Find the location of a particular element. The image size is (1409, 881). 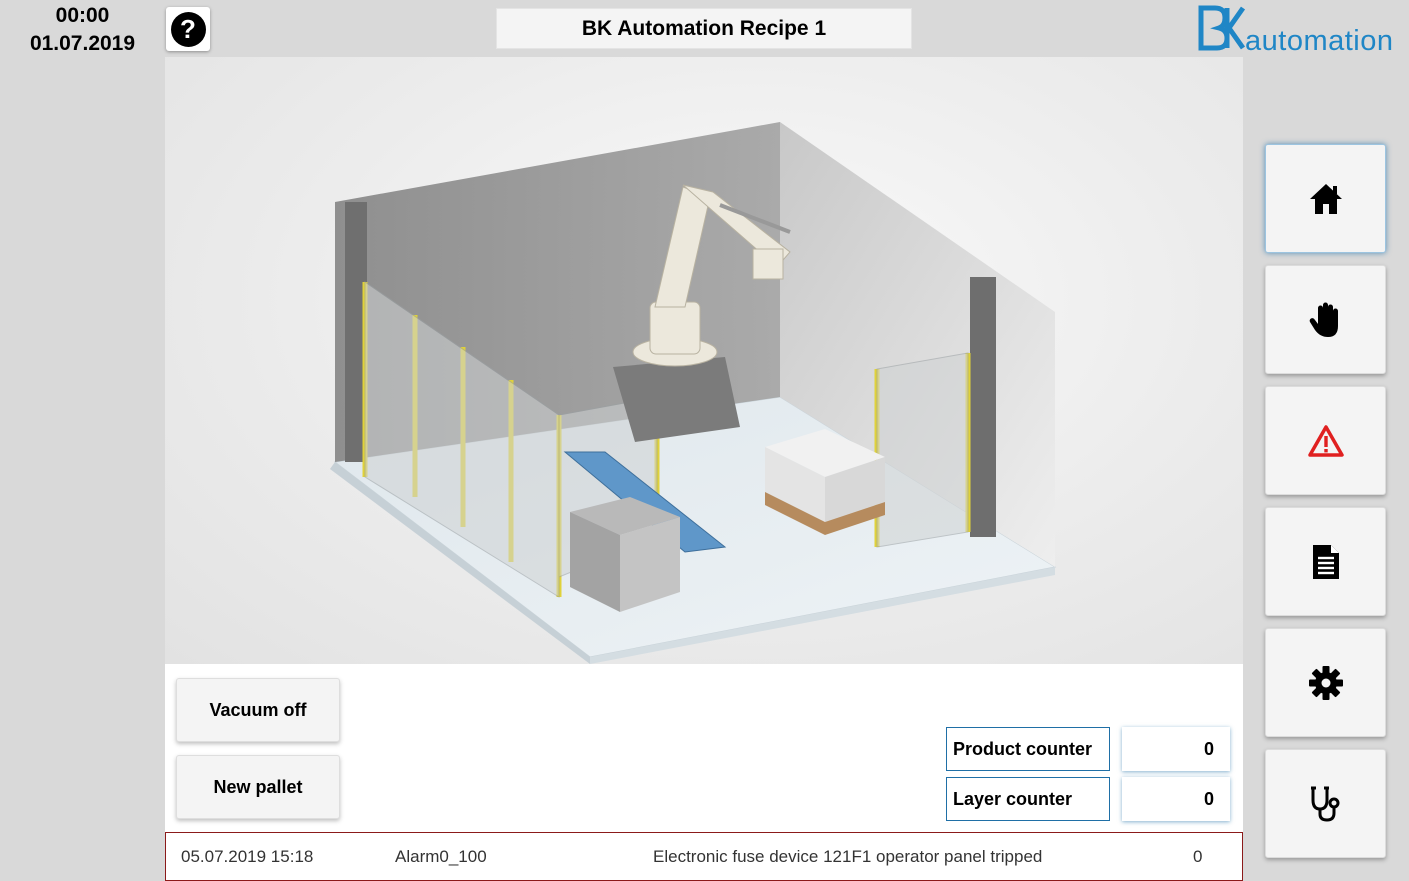

nav-report-button is located at coordinates (1325, 561).